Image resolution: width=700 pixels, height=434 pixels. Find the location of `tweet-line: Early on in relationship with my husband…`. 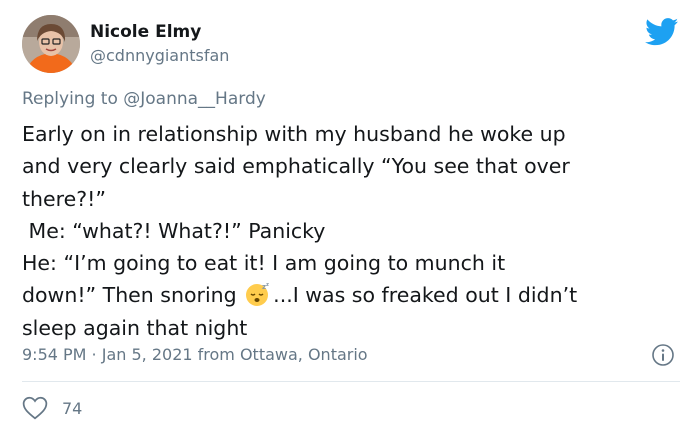

tweet-line: Early on in relationship with my husband… is located at coordinates (294, 134).